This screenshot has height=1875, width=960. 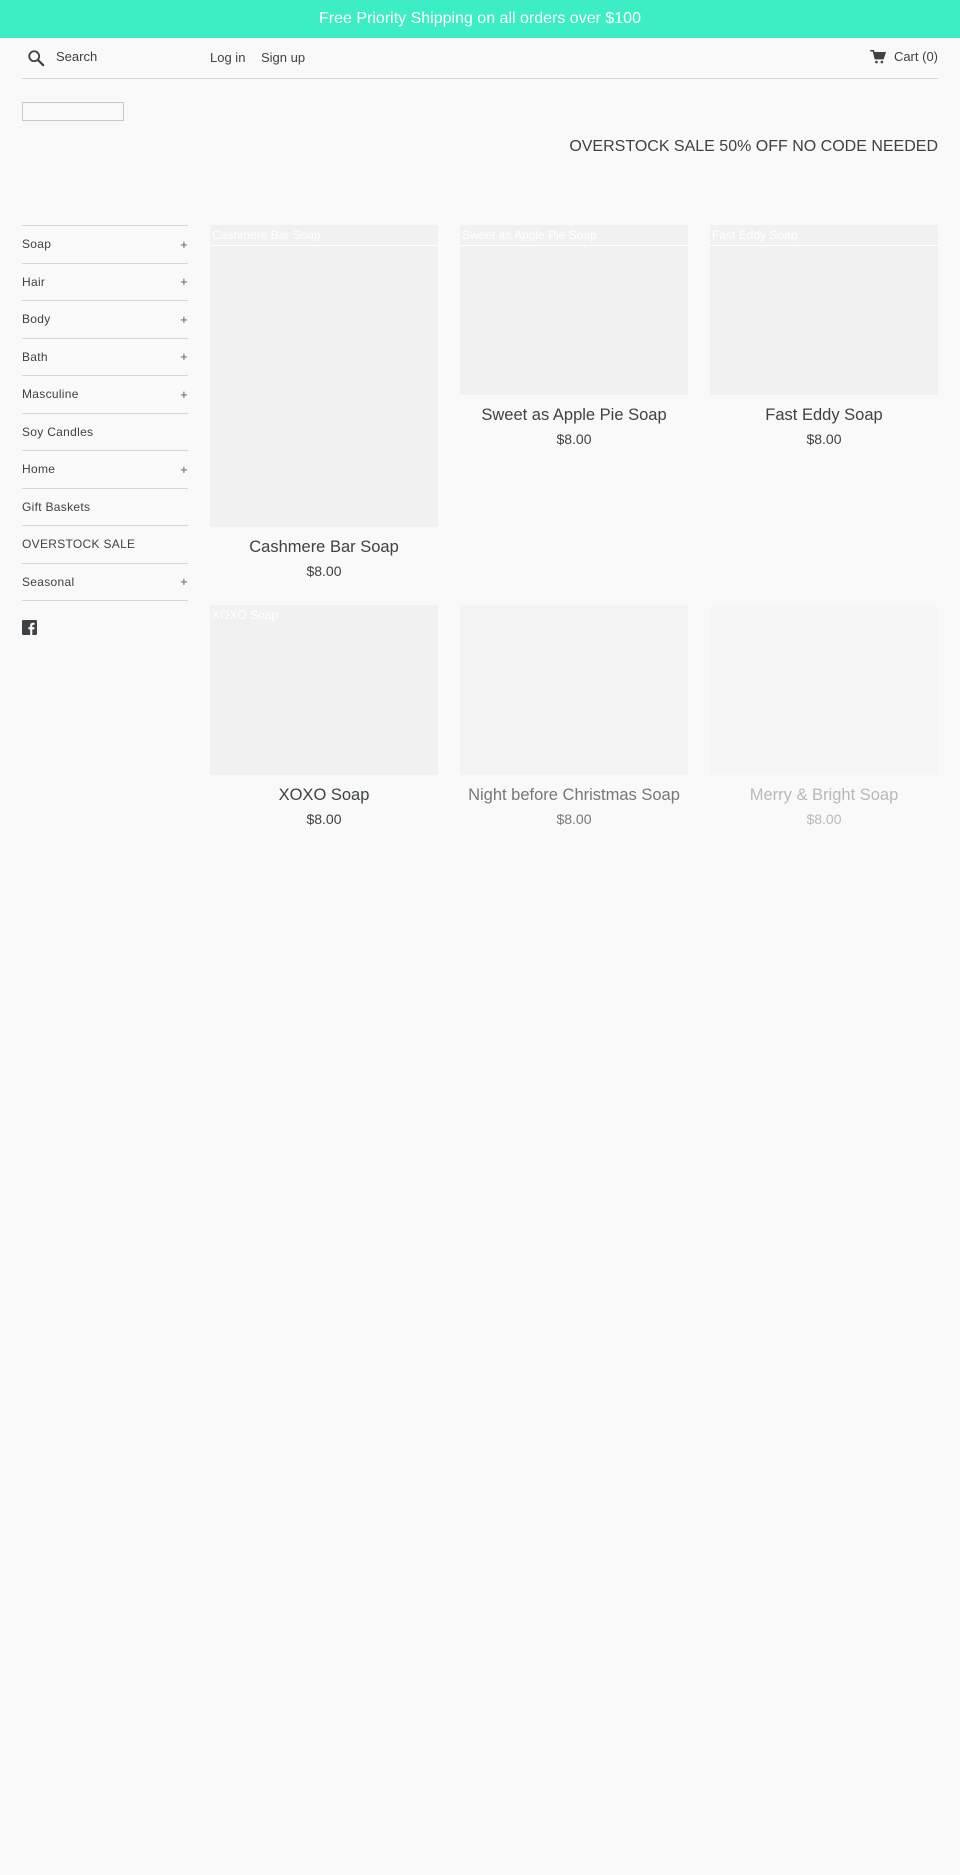 What do you see at coordinates (574, 795) in the screenshot?
I see `product-title: Night before Christmas Soap` at bounding box center [574, 795].